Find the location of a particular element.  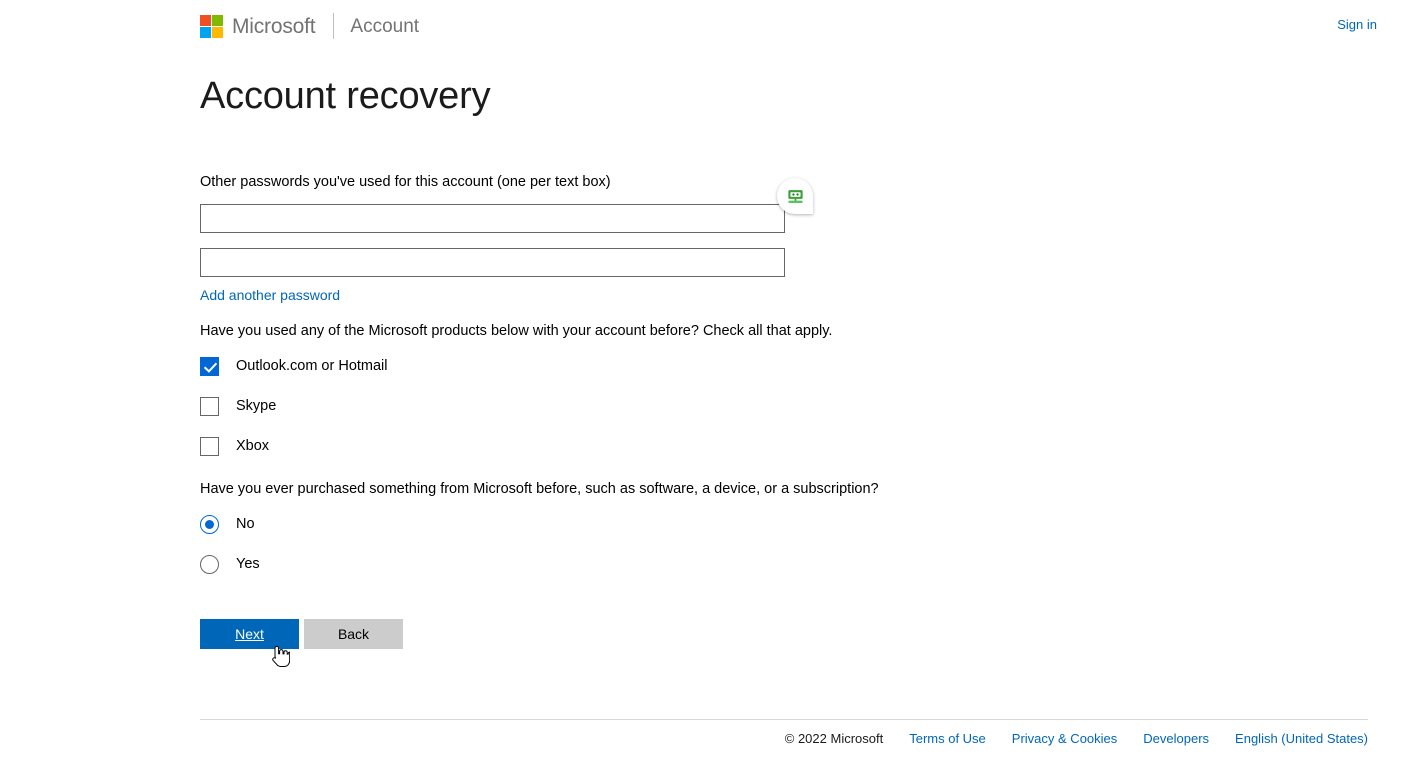

page-title: Account recovery is located at coordinates (345, 96).